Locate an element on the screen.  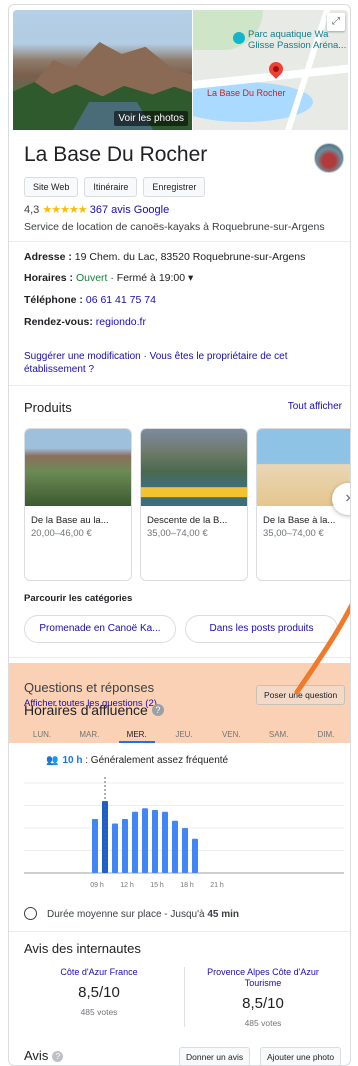
products-show-all-link: Tout afficher is located at coordinates (315, 406).